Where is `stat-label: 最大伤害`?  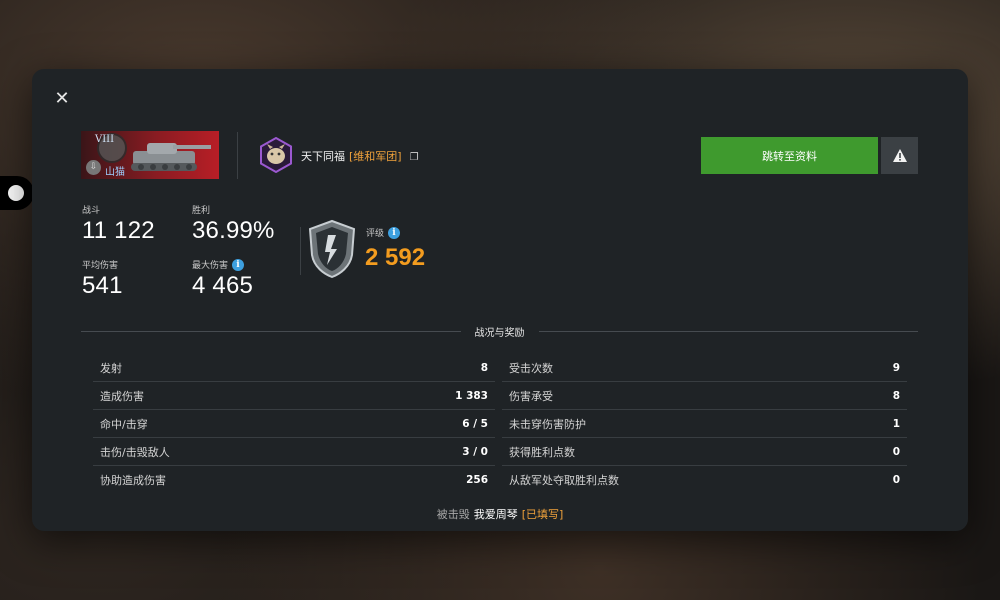 stat-label: 最大伤害 is located at coordinates (210, 266).